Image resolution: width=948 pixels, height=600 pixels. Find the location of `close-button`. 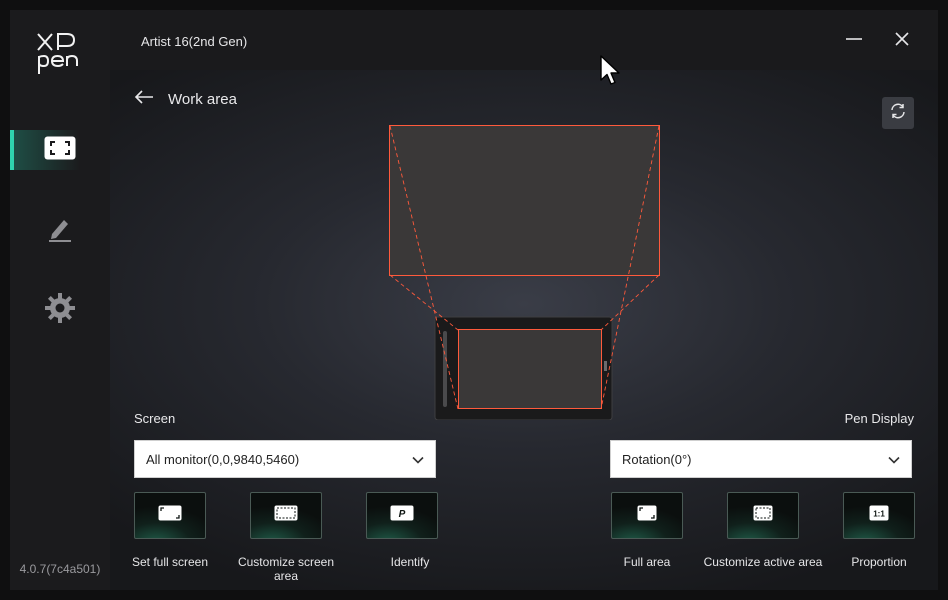

close-button is located at coordinates (902, 41).